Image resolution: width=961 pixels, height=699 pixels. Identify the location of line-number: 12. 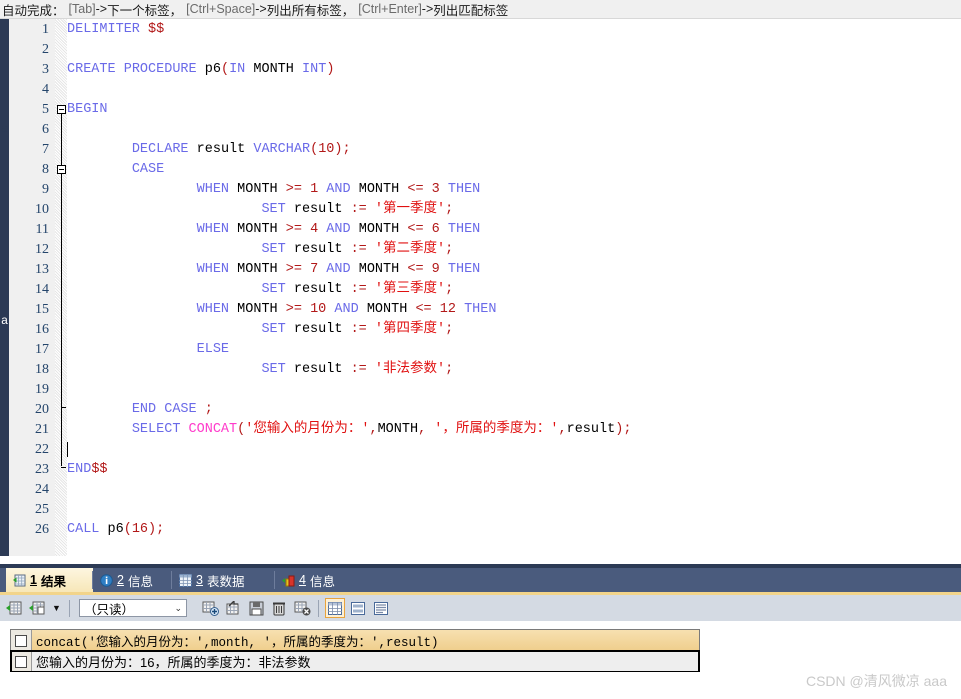
(42, 249).